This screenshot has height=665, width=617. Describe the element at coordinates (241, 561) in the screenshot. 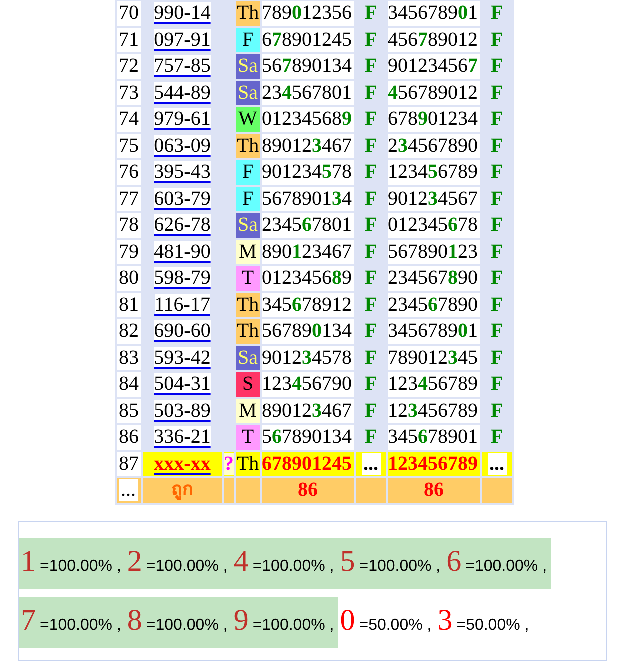

I see `digit-label: 4` at that location.